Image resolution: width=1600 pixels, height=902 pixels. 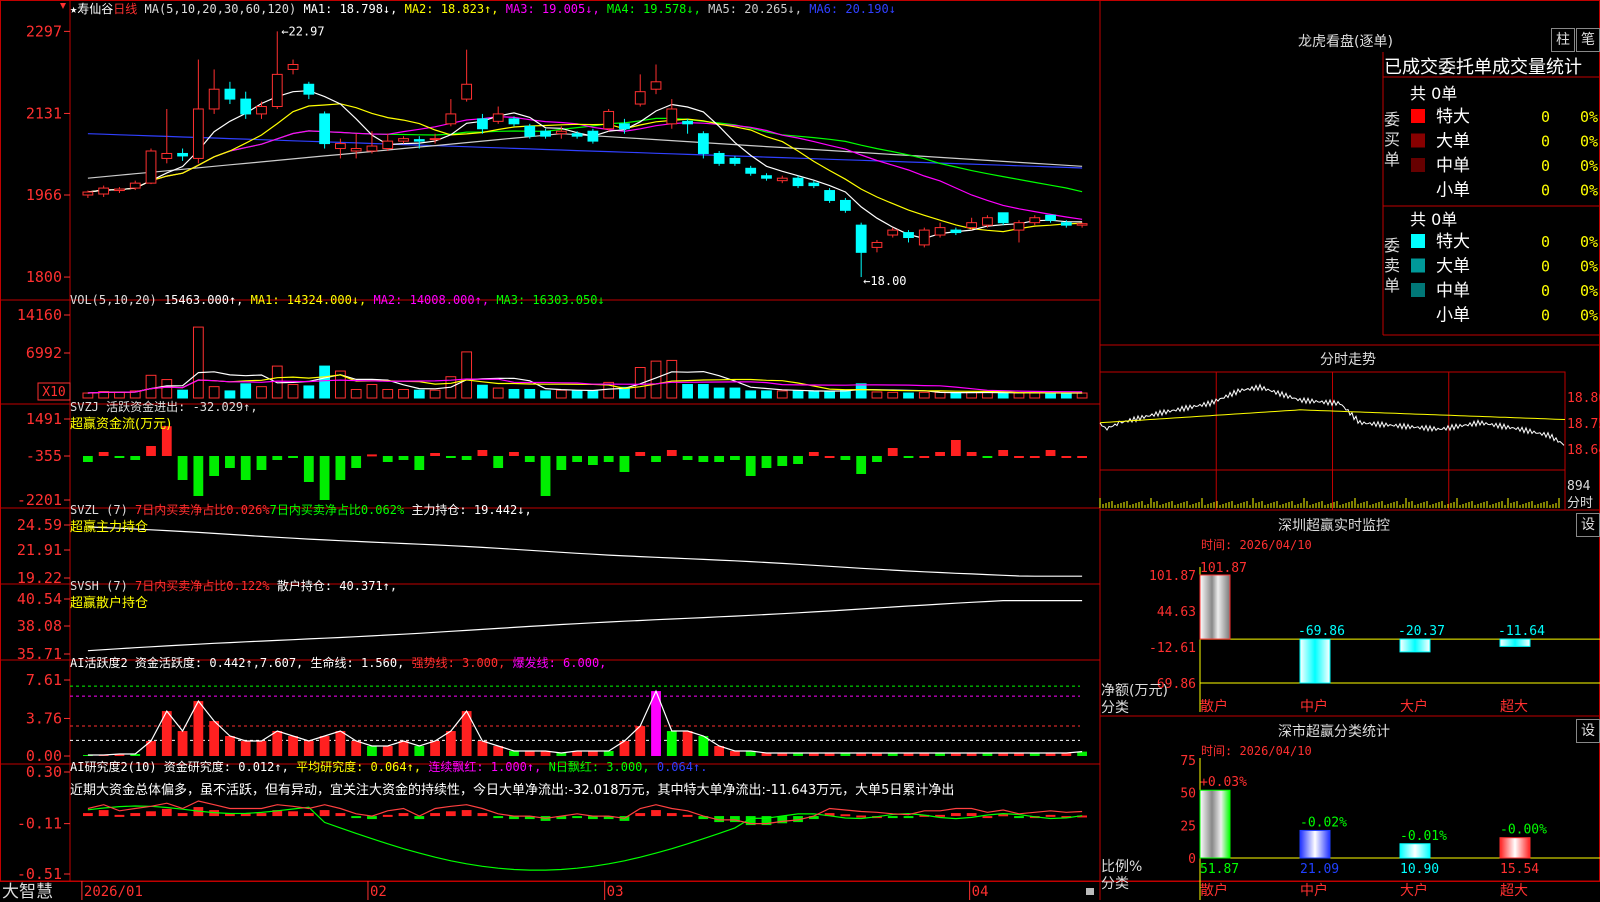 I want to click on ma2-line, so click(x=585, y=168).